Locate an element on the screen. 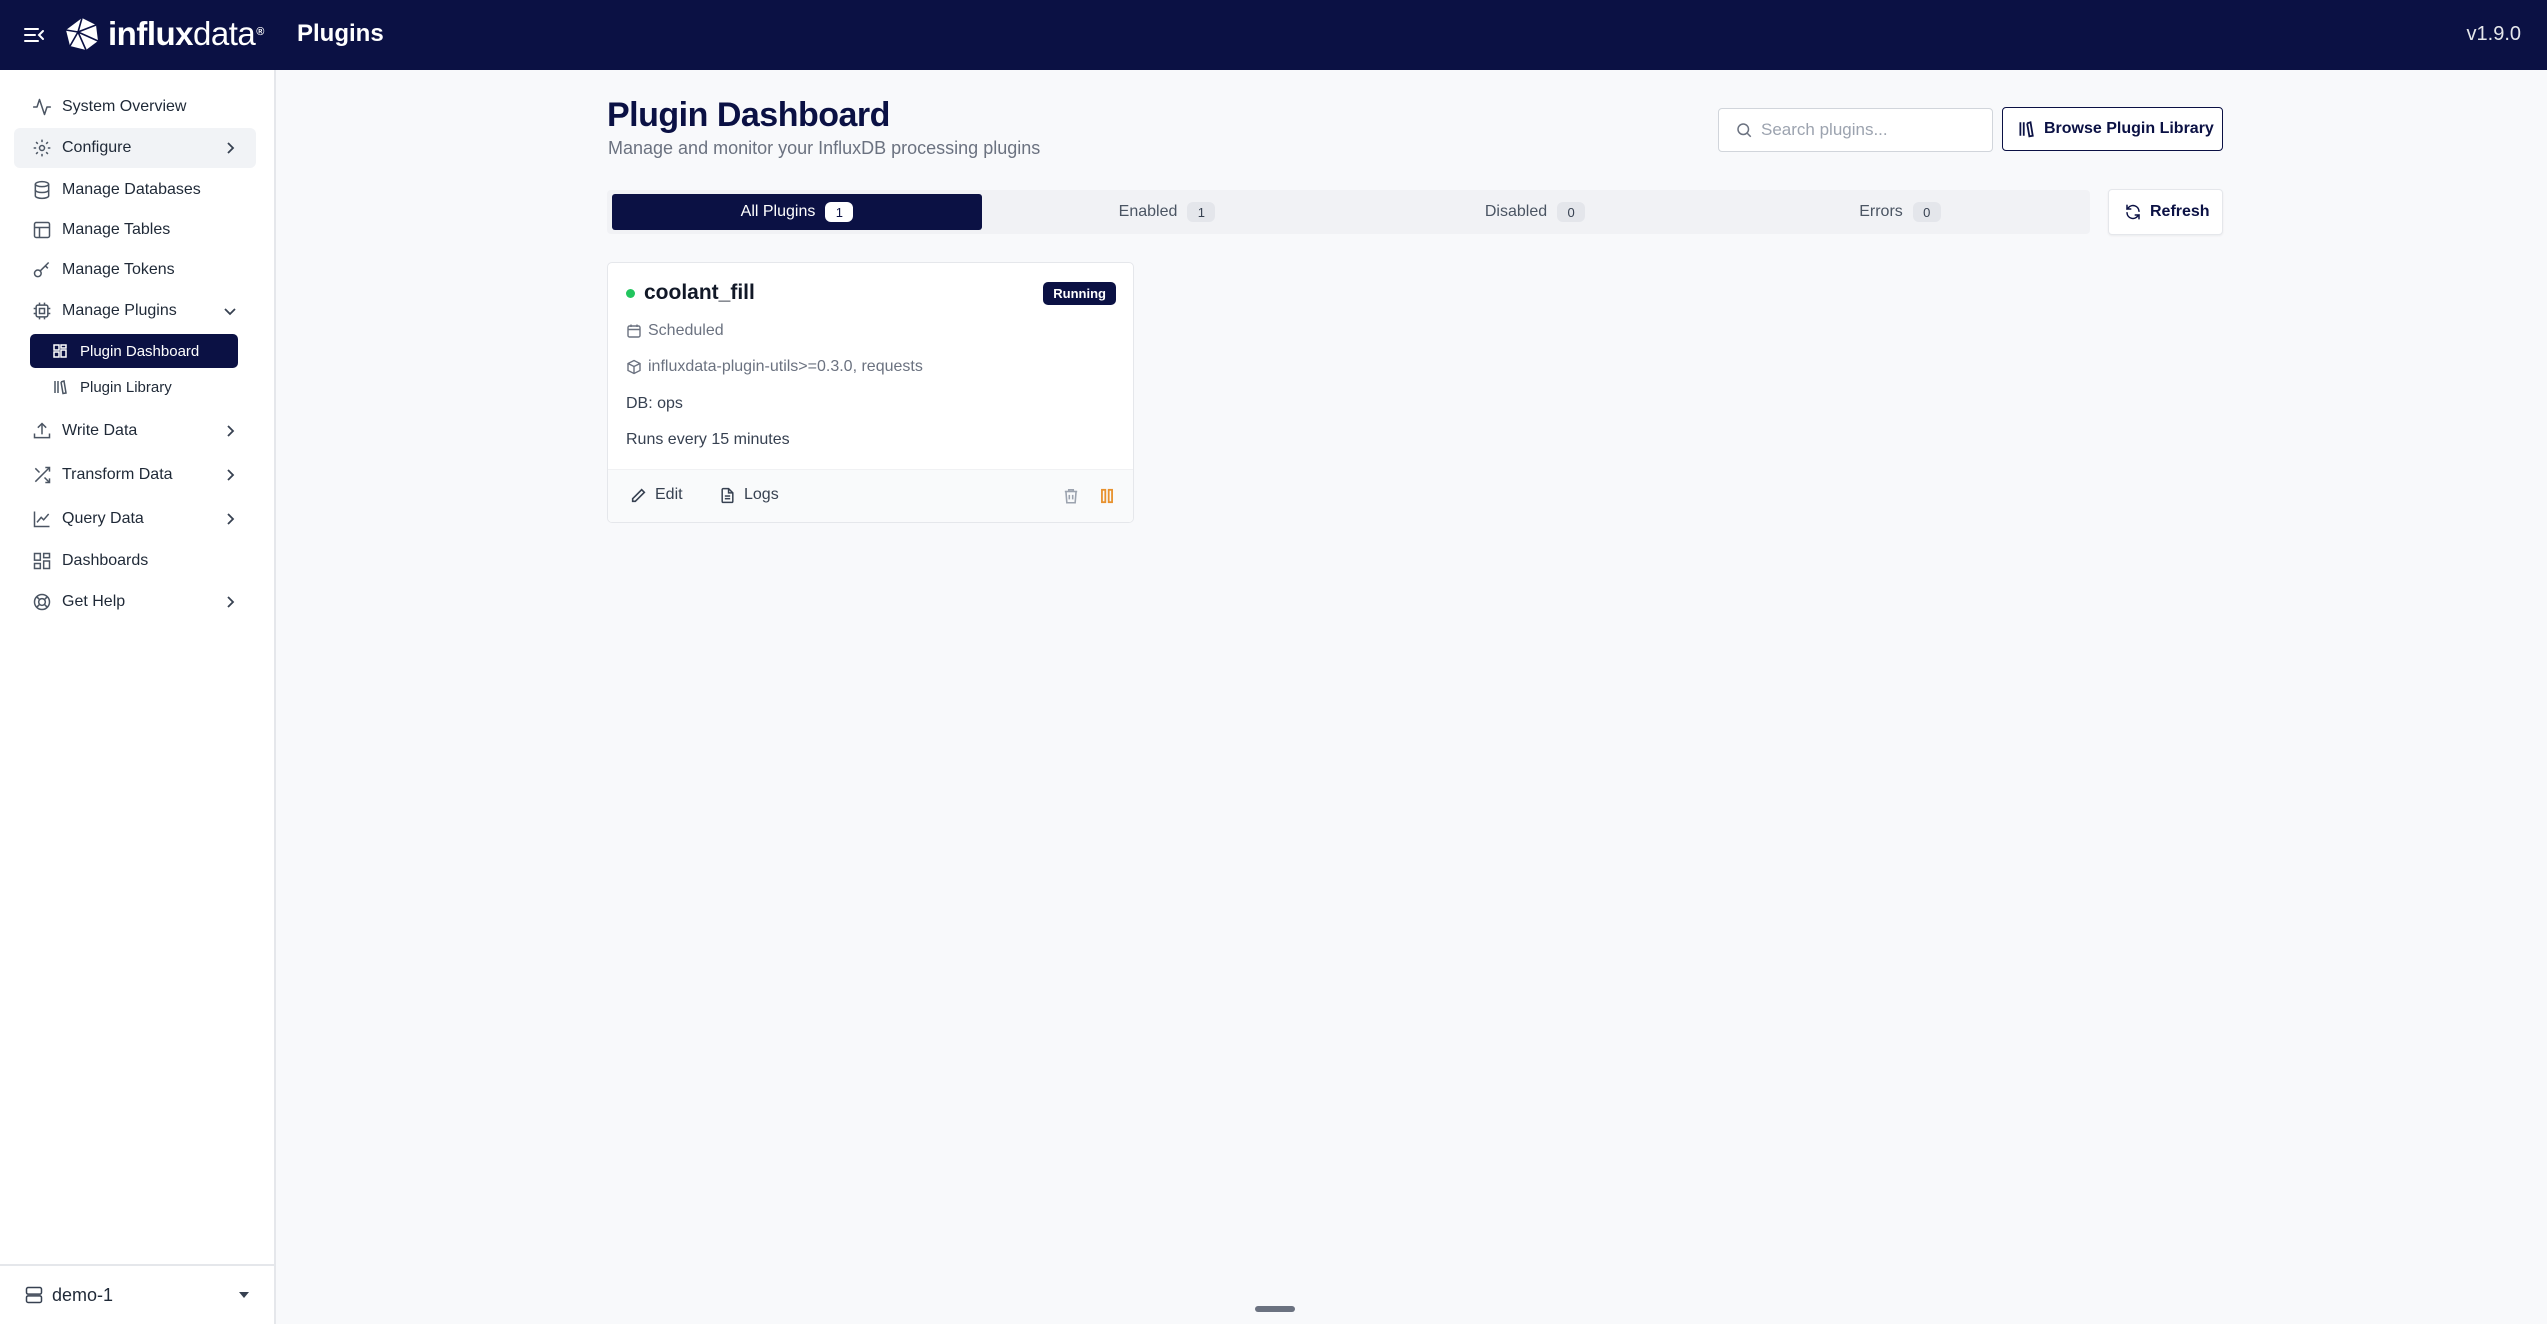  tab-enabled: Enabled 1 is located at coordinates (1167, 212).